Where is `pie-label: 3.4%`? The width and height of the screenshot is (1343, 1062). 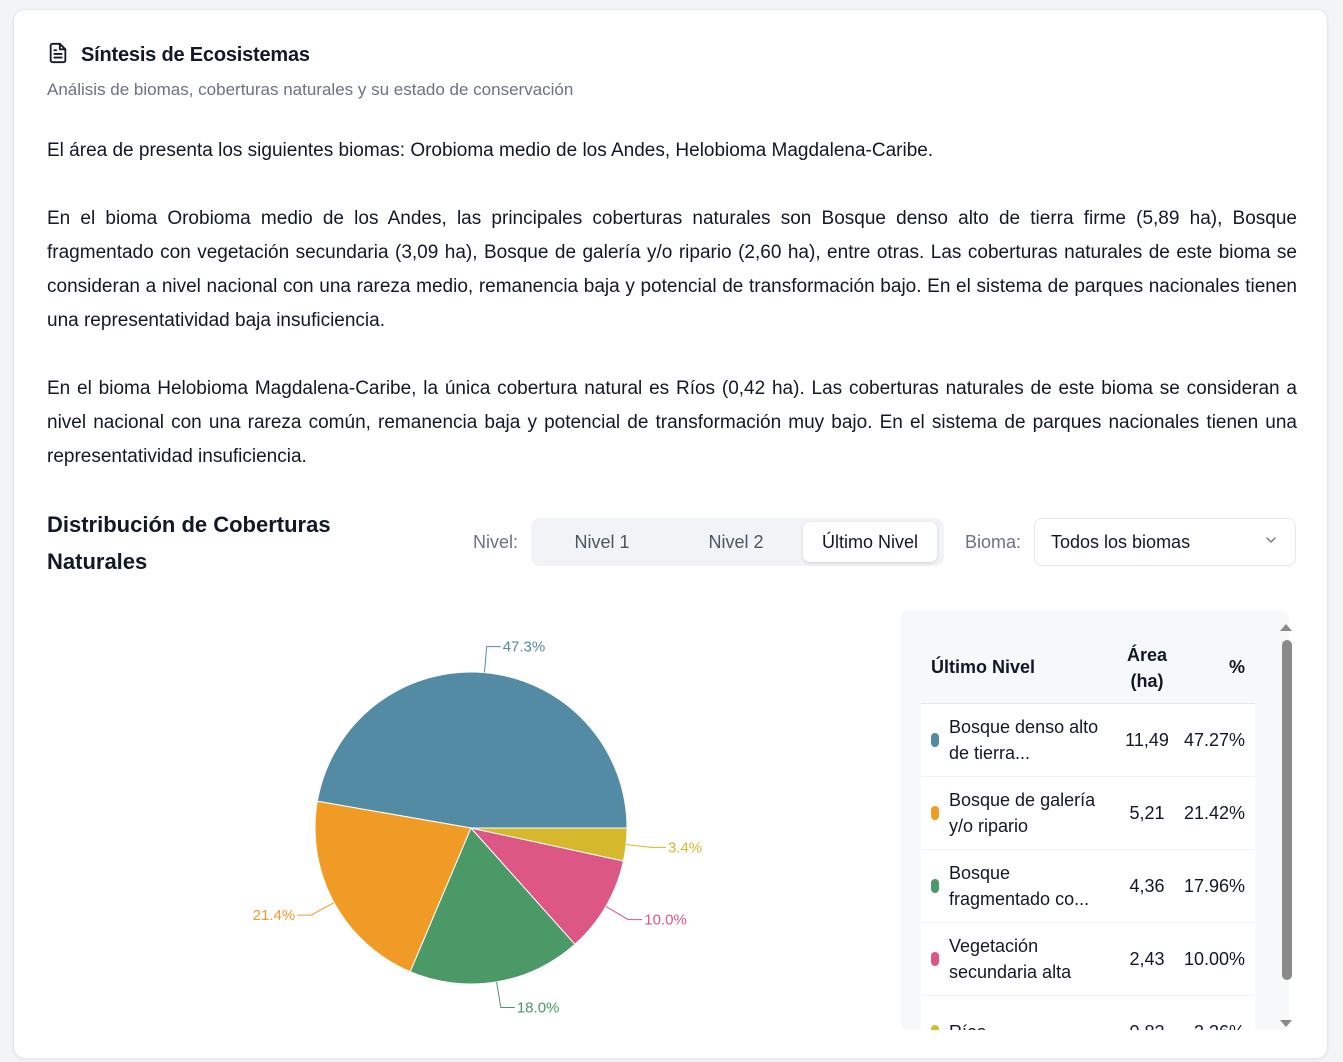 pie-label: 3.4% is located at coordinates (685, 847).